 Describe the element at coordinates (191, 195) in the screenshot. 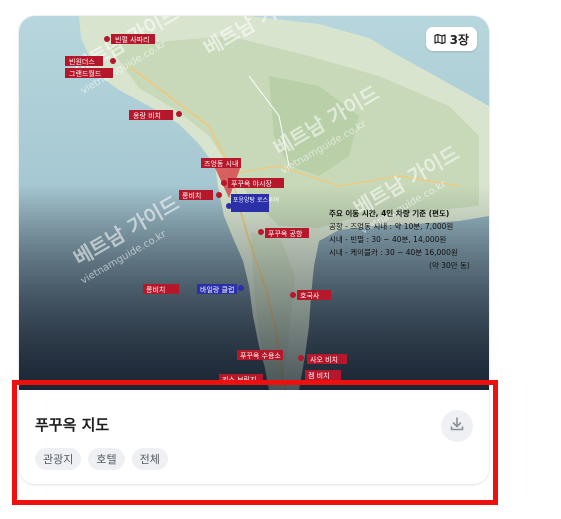

I see `label-long-beach: 롱비치` at that location.